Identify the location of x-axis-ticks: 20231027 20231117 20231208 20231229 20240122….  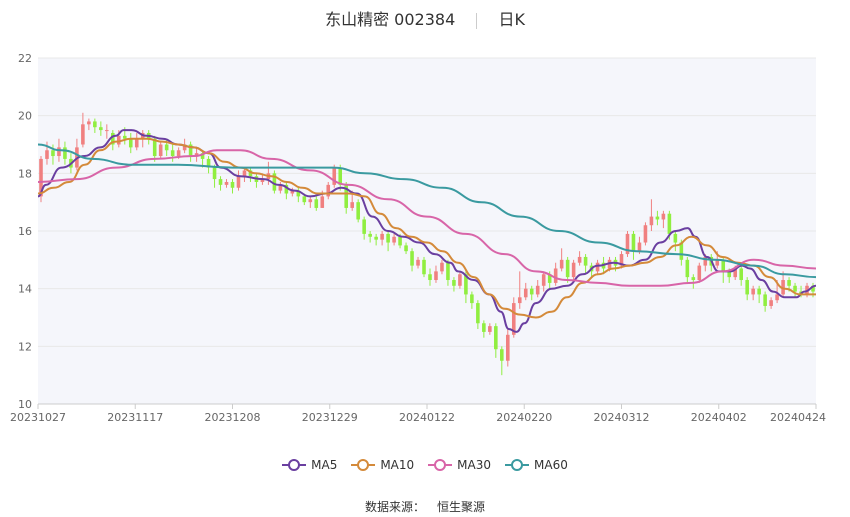
(418, 414).